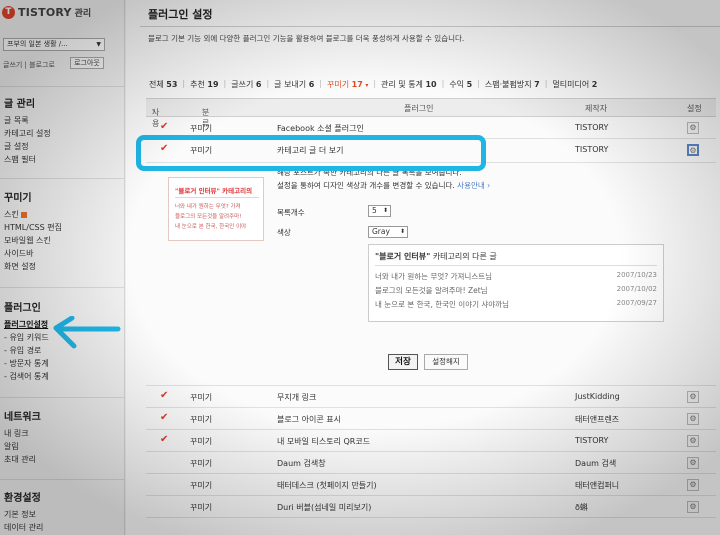  Describe the element at coordinates (596, 108) in the screenshot. I see `column-header-maker: 제작자` at that location.